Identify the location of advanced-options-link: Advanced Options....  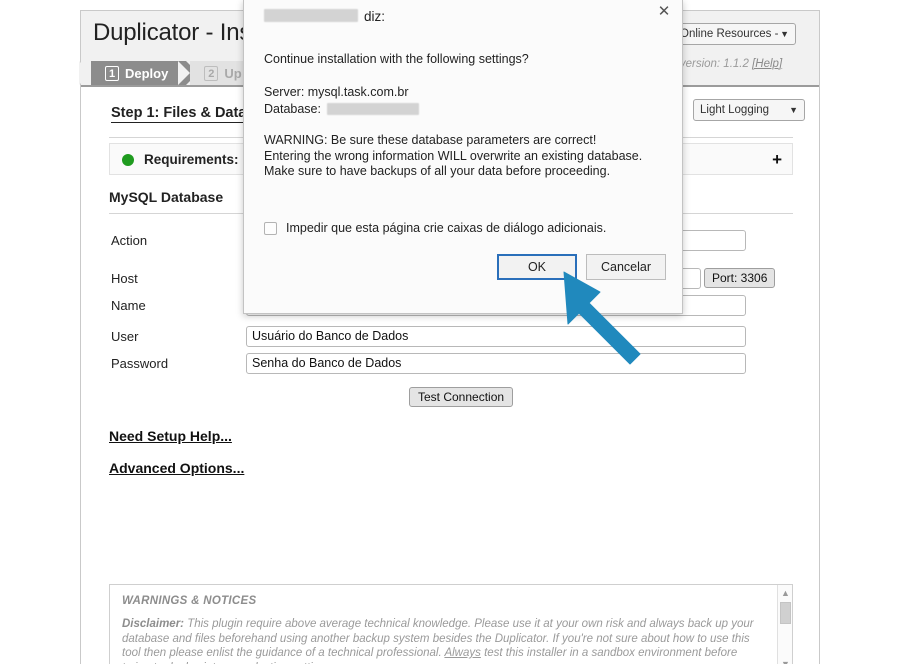
(176, 468).